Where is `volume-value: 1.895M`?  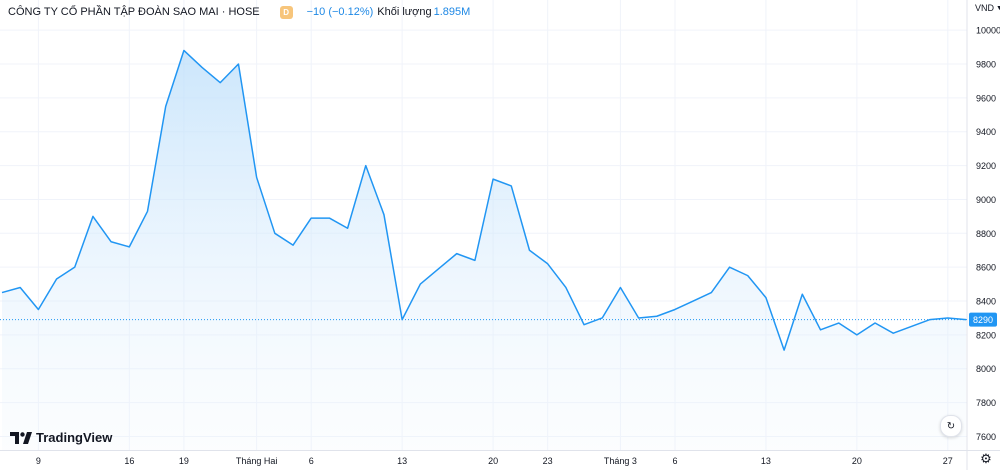 volume-value: 1.895M is located at coordinates (452, 12).